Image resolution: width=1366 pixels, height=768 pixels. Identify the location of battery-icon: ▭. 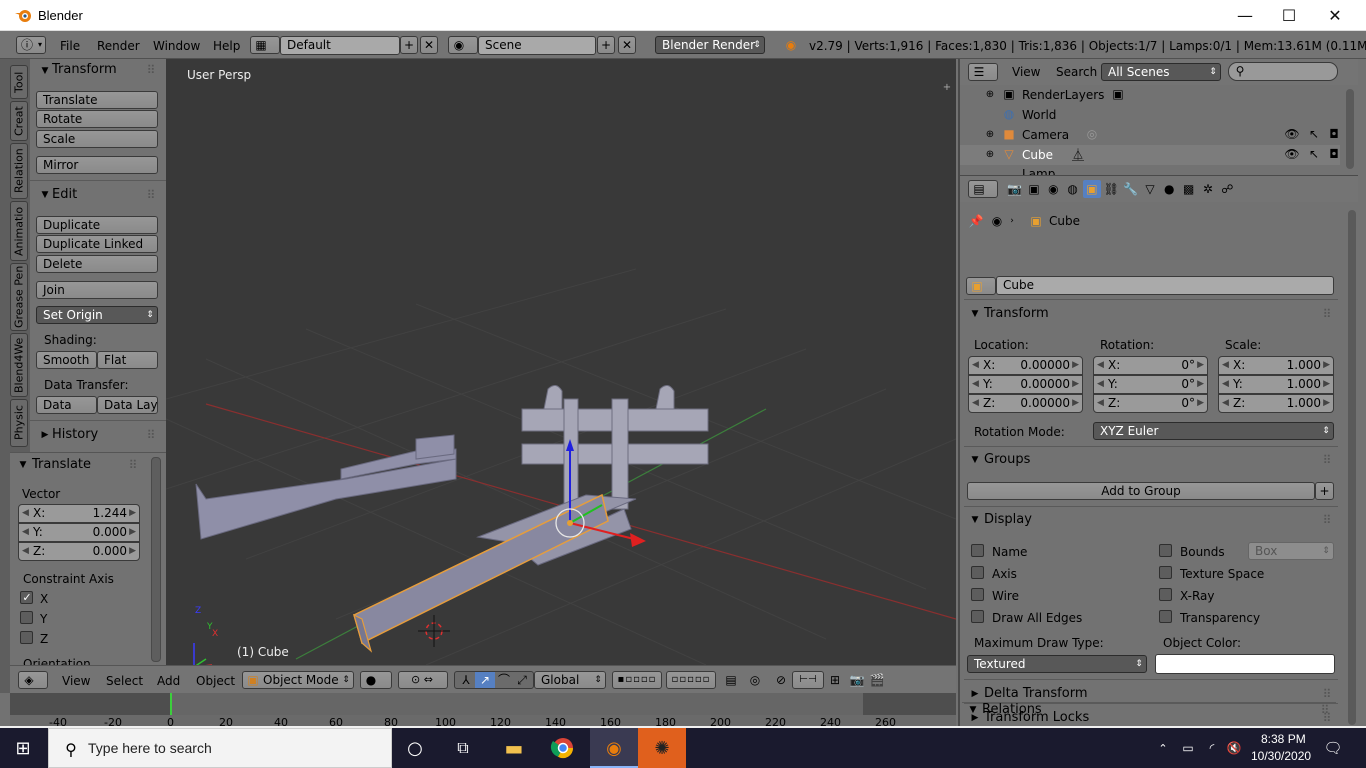
(1188, 748).